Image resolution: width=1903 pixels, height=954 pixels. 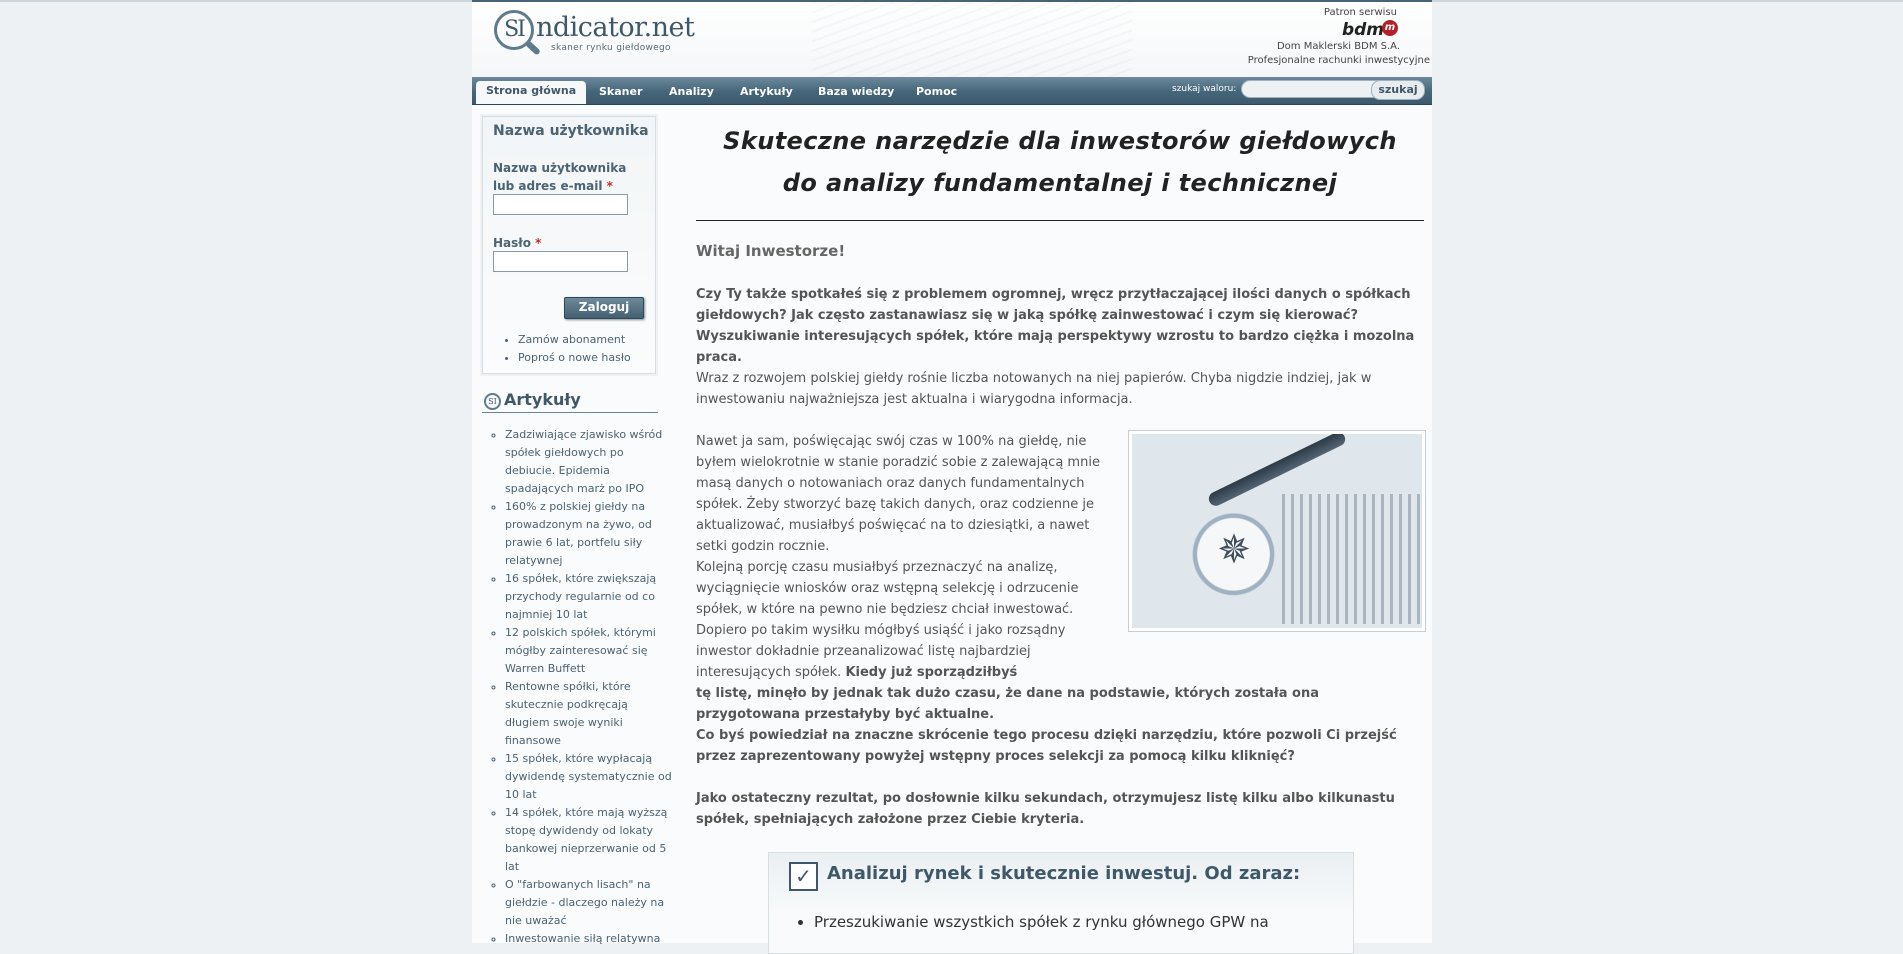 I want to click on welcome-heading: Witaj Inwestorze!, so click(x=771, y=251).